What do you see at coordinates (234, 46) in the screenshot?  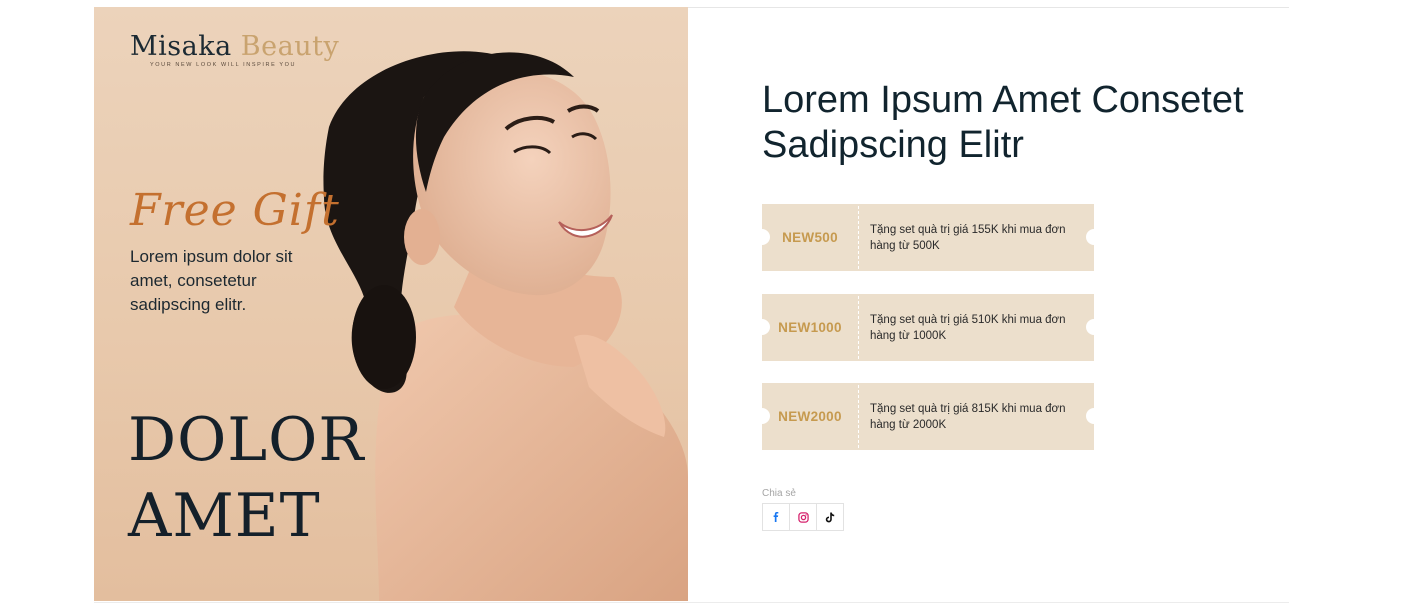 I see `brand-name: Misaka Beauty` at bounding box center [234, 46].